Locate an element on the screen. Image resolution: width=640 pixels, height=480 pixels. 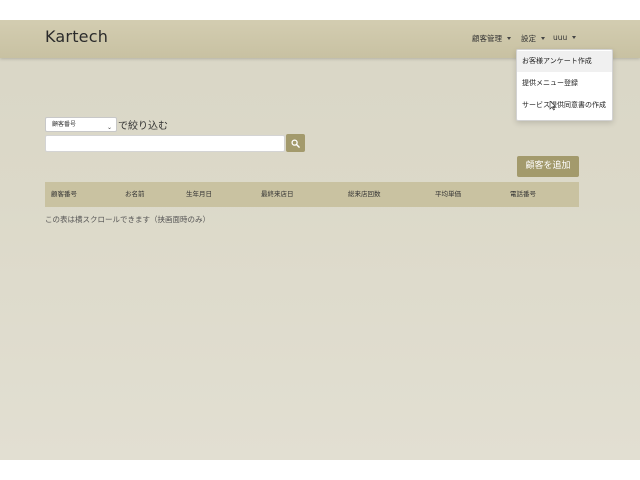
column-header-customer-number: 顧客番号 is located at coordinates (64, 194).